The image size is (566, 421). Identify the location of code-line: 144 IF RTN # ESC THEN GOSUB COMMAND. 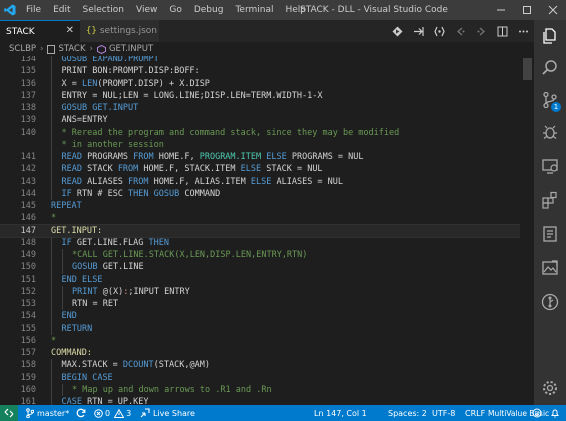
(267, 193).